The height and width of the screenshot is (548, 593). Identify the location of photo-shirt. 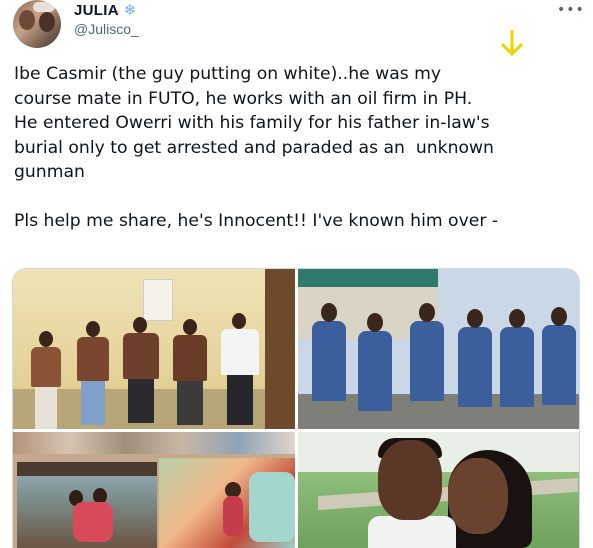
(412, 532).